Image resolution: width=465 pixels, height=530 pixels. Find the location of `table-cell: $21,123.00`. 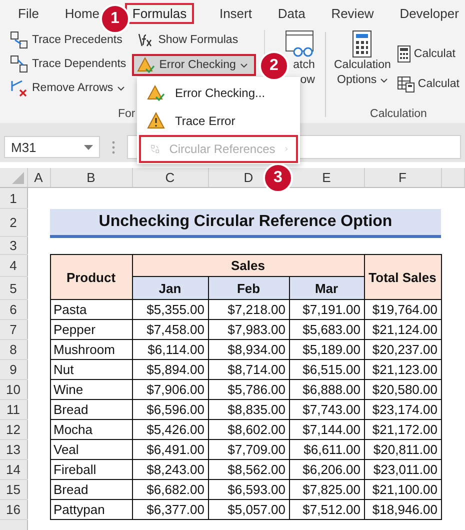

table-cell: $21,123.00 is located at coordinates (402, 370).